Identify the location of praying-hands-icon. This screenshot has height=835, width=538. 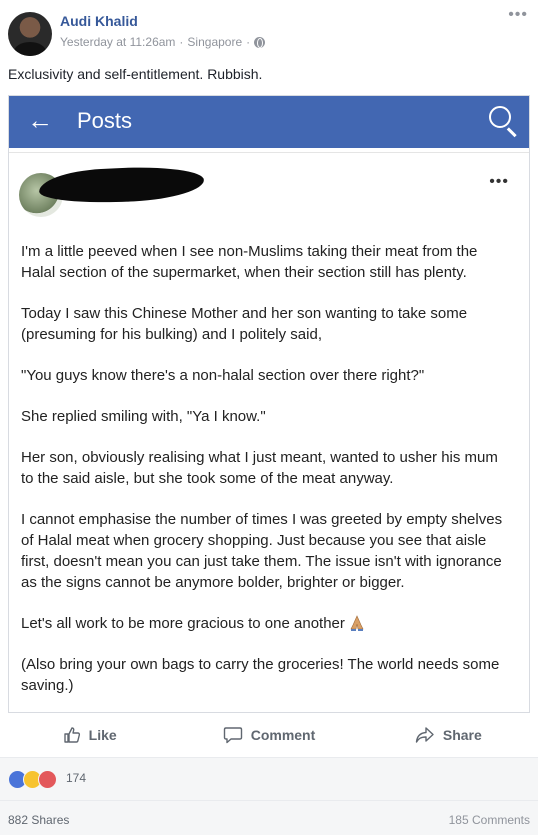
(357, 623).